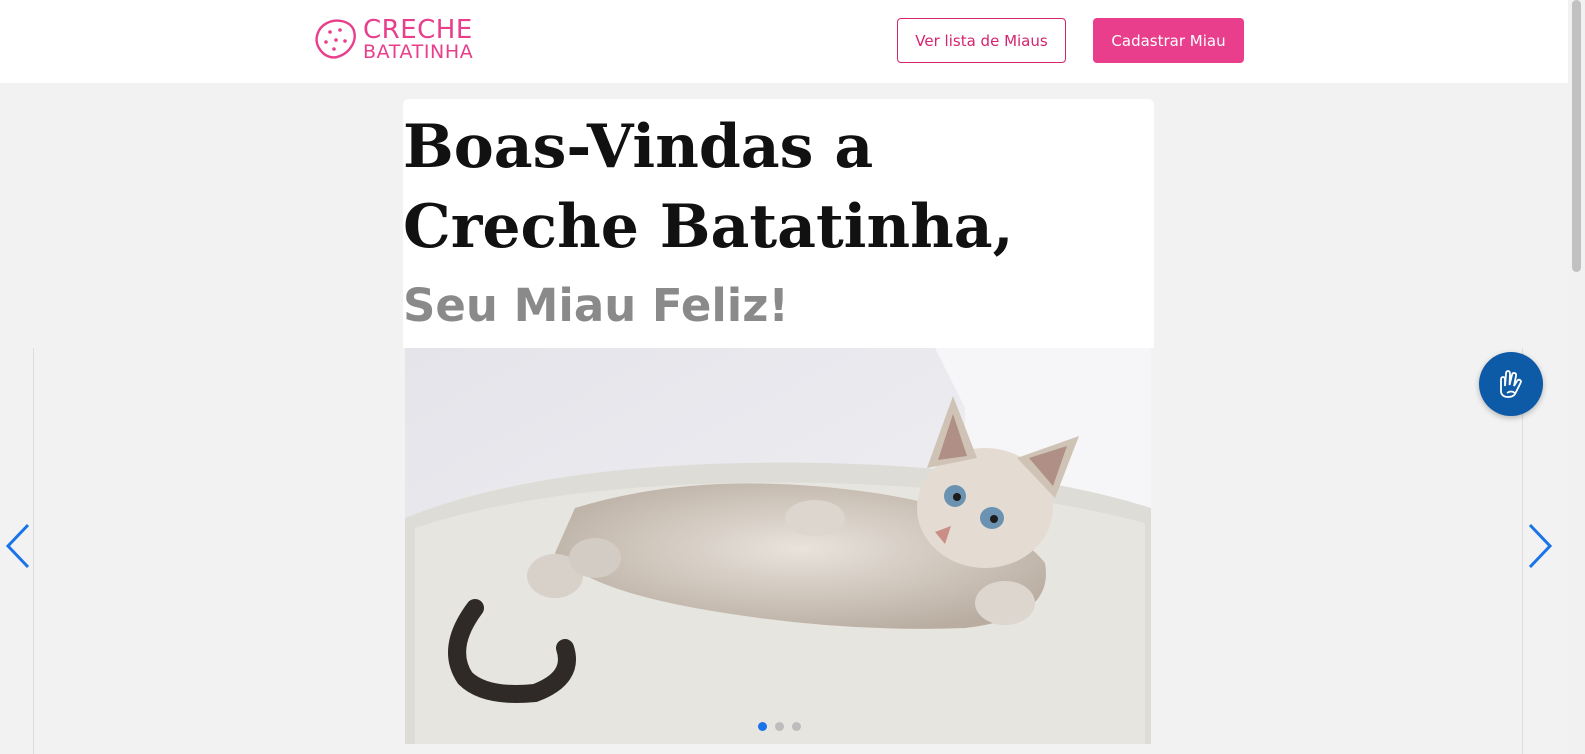 The height and width of the screenshot is (754, 1585). I want to click on chevron-left-icon, so click(19, 546).